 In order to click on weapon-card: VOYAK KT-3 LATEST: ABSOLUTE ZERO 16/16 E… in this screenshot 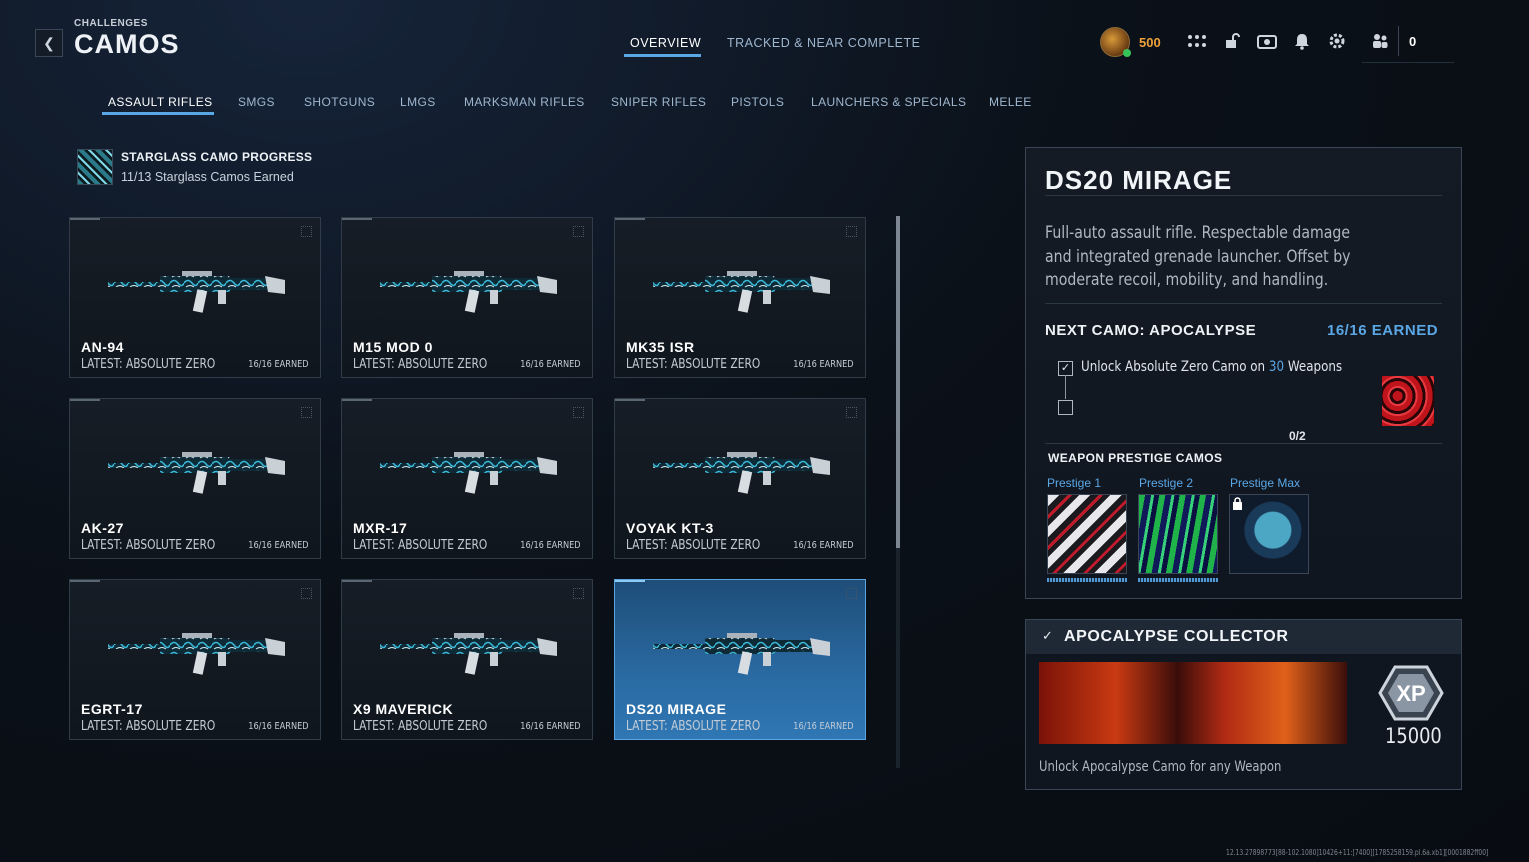, I will do `click(740, 478)`.